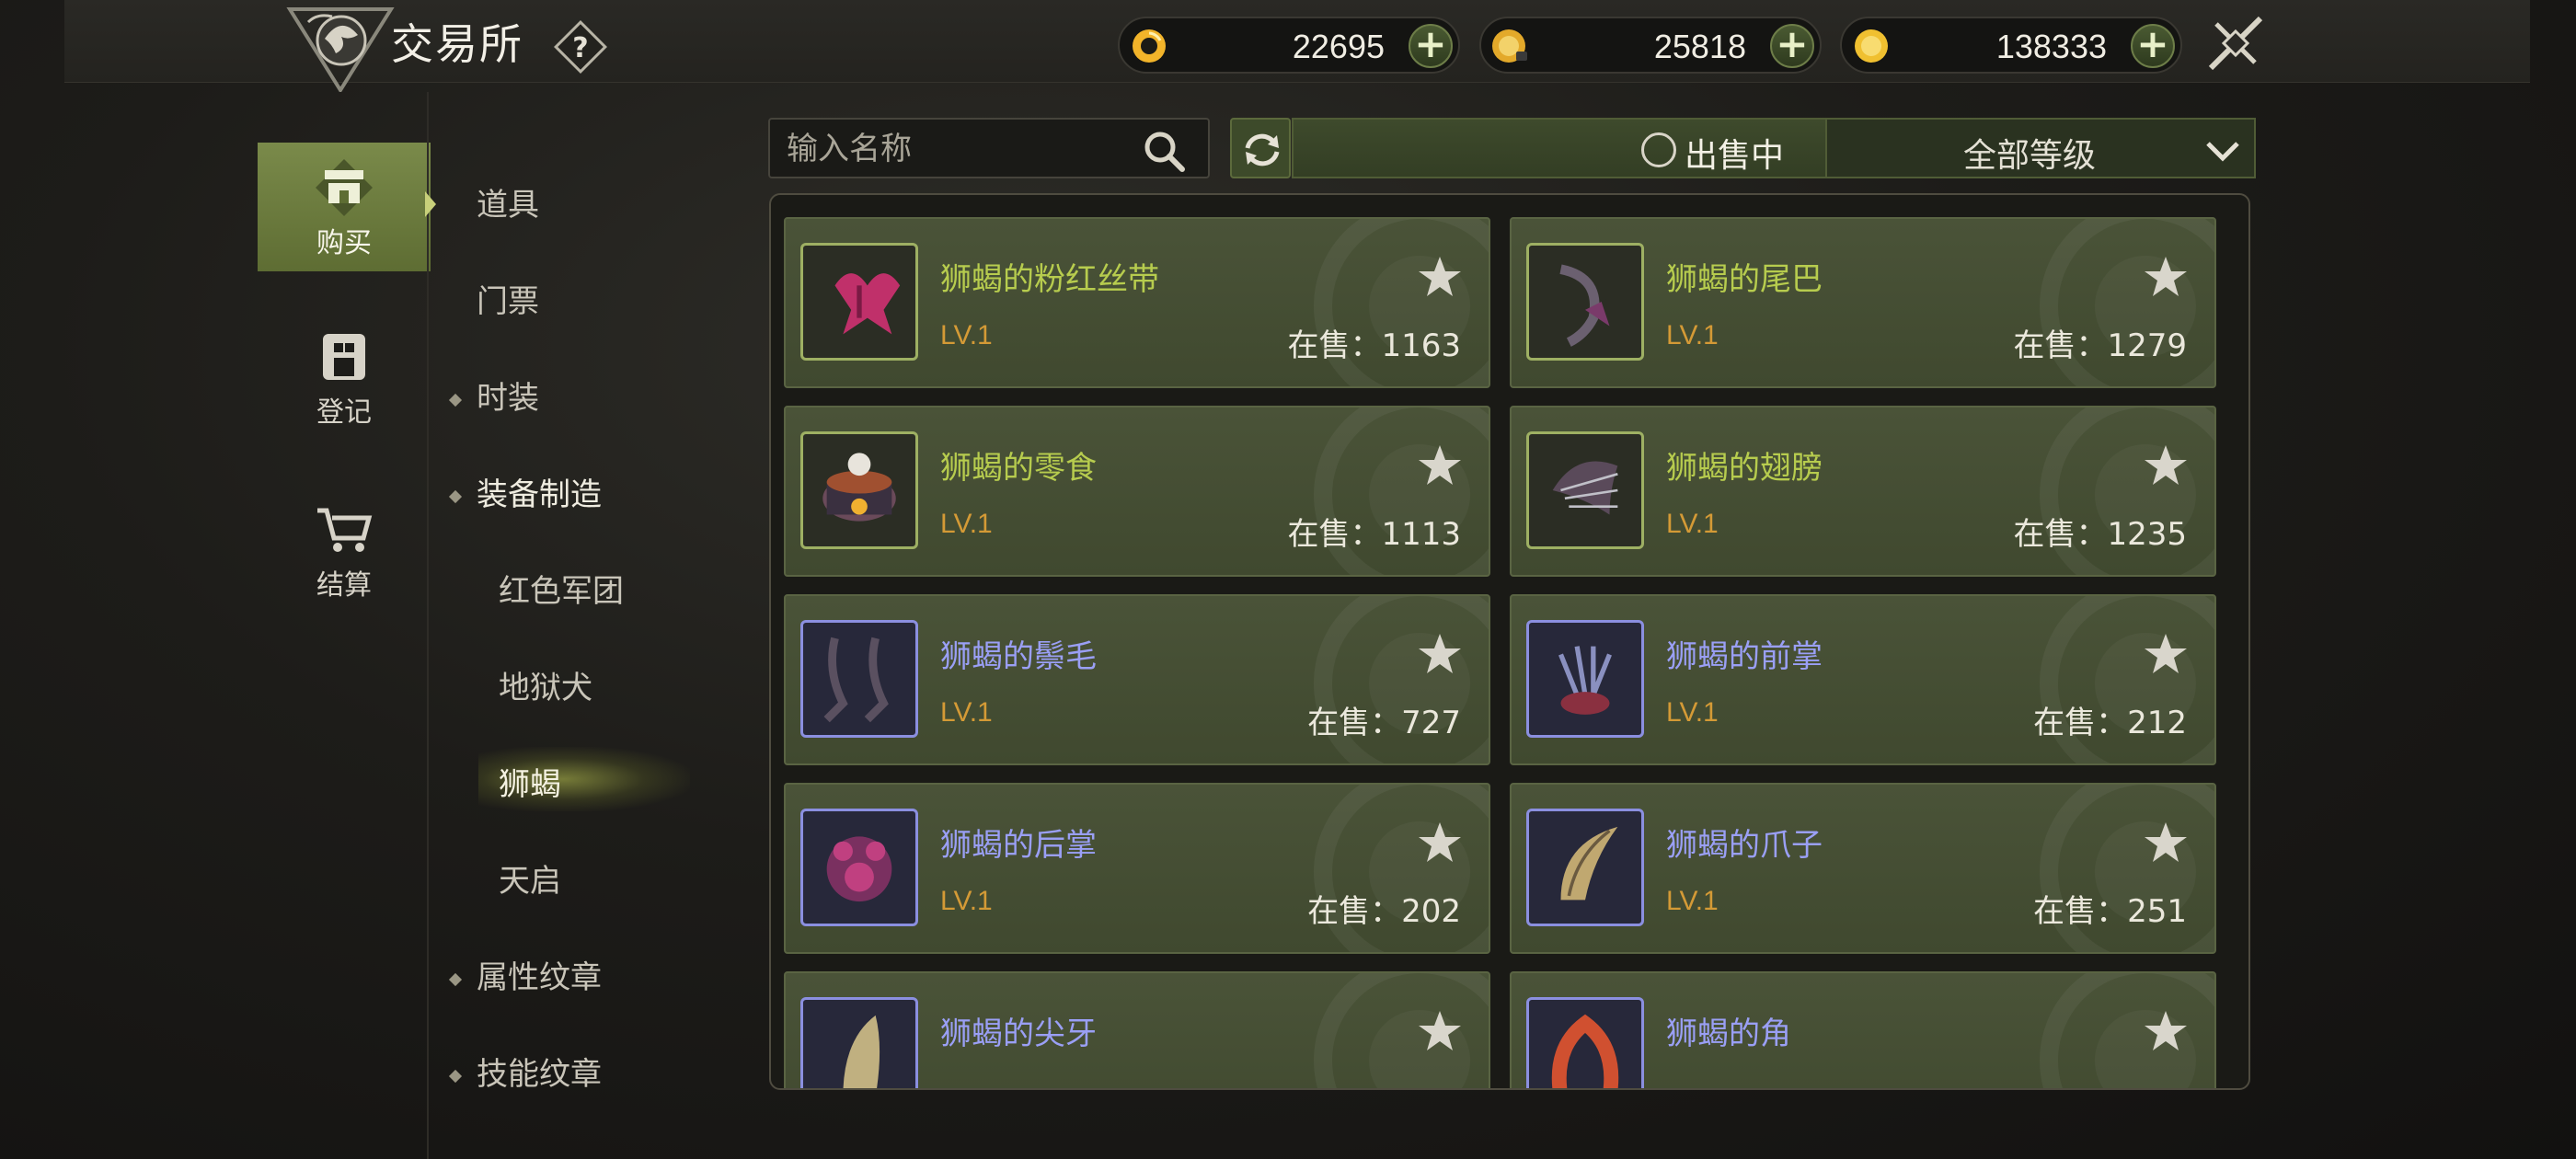 Image resolution: width=2576 pixels, height=1159 pixels. What do you see at coordinates (1744, 468) in the screenshot?
I see `item-name: 狮蝎的翅膀` at bounding box center [1744, 468].